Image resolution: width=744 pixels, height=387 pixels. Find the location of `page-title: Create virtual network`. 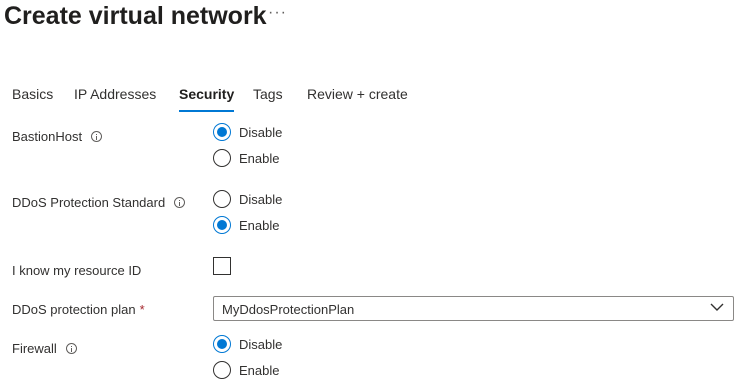

page-title: Create virtual network is located at coordinates (135, 16).